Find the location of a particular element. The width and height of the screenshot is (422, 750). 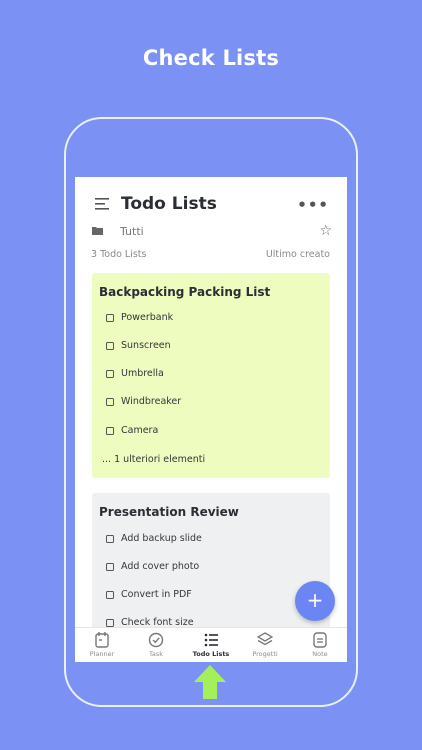

list-item: Add backup slide is located at coordinates (154, 541).